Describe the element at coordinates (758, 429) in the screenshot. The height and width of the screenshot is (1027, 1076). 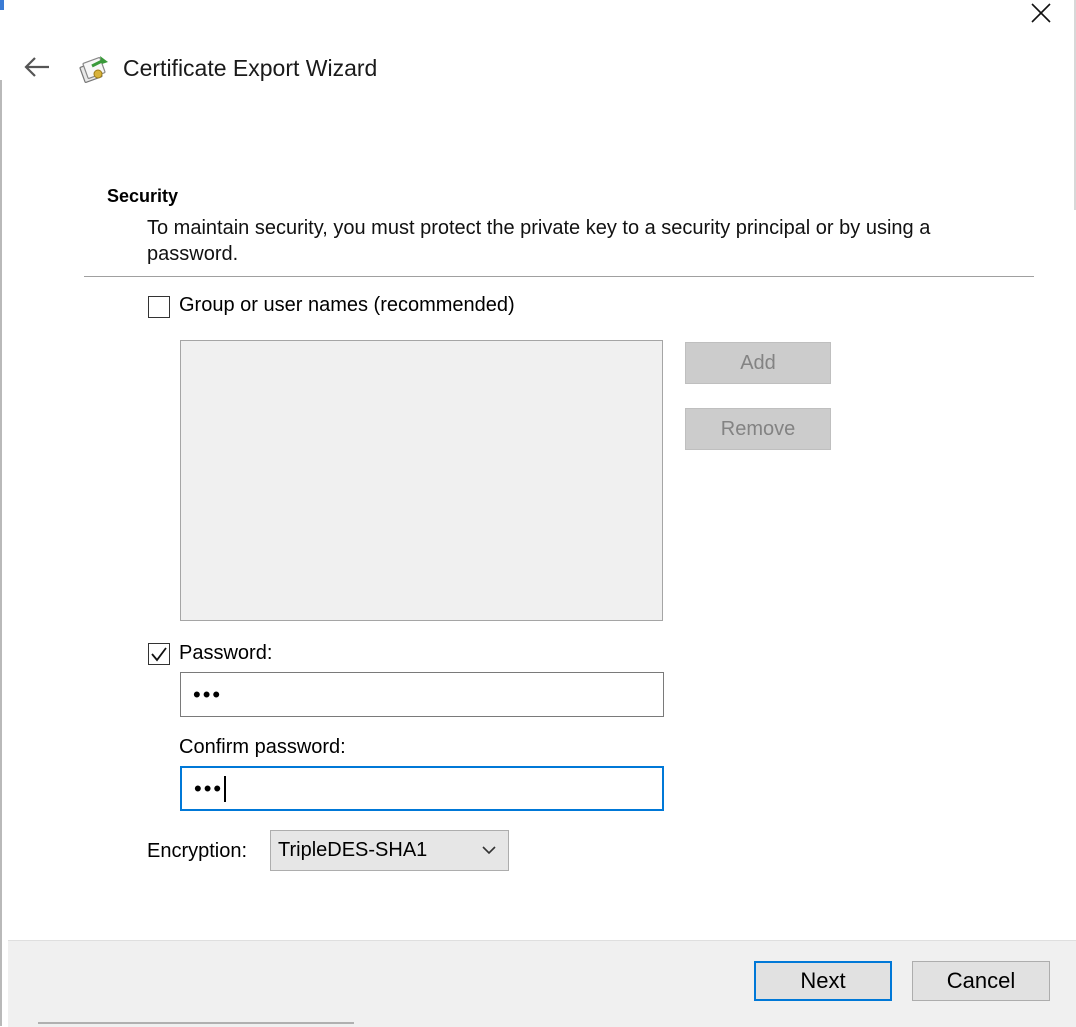
I see `remove-button: Remove` at that location.